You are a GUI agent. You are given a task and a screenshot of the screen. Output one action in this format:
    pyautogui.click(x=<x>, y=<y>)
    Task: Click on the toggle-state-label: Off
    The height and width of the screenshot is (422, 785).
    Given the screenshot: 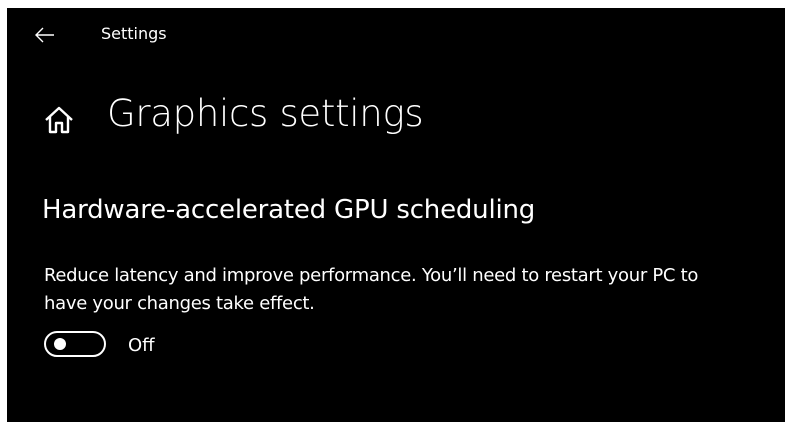 What is the action you would take?
    pyautogui.click(x=141, y=345)
    